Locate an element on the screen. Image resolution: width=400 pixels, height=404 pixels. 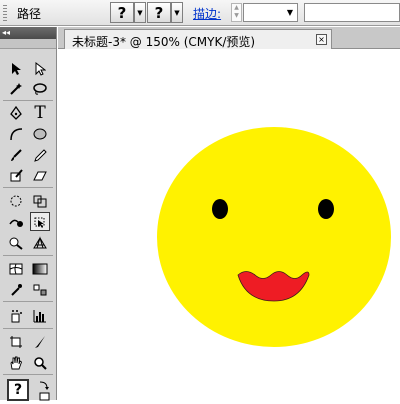
free-transform-icon is located at coordinates (39, 222).